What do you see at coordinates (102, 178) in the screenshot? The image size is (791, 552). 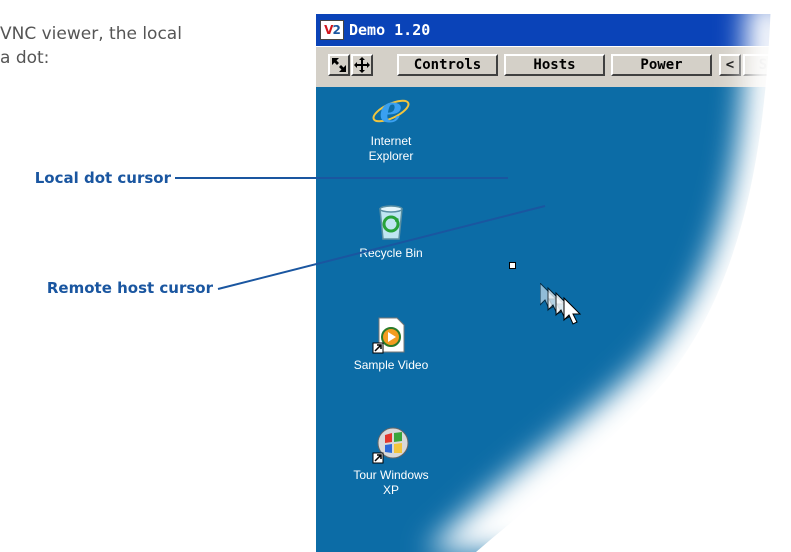 I see `callout-local-dot-cursor: Local dot cursor` at bounding box center [102, 178].